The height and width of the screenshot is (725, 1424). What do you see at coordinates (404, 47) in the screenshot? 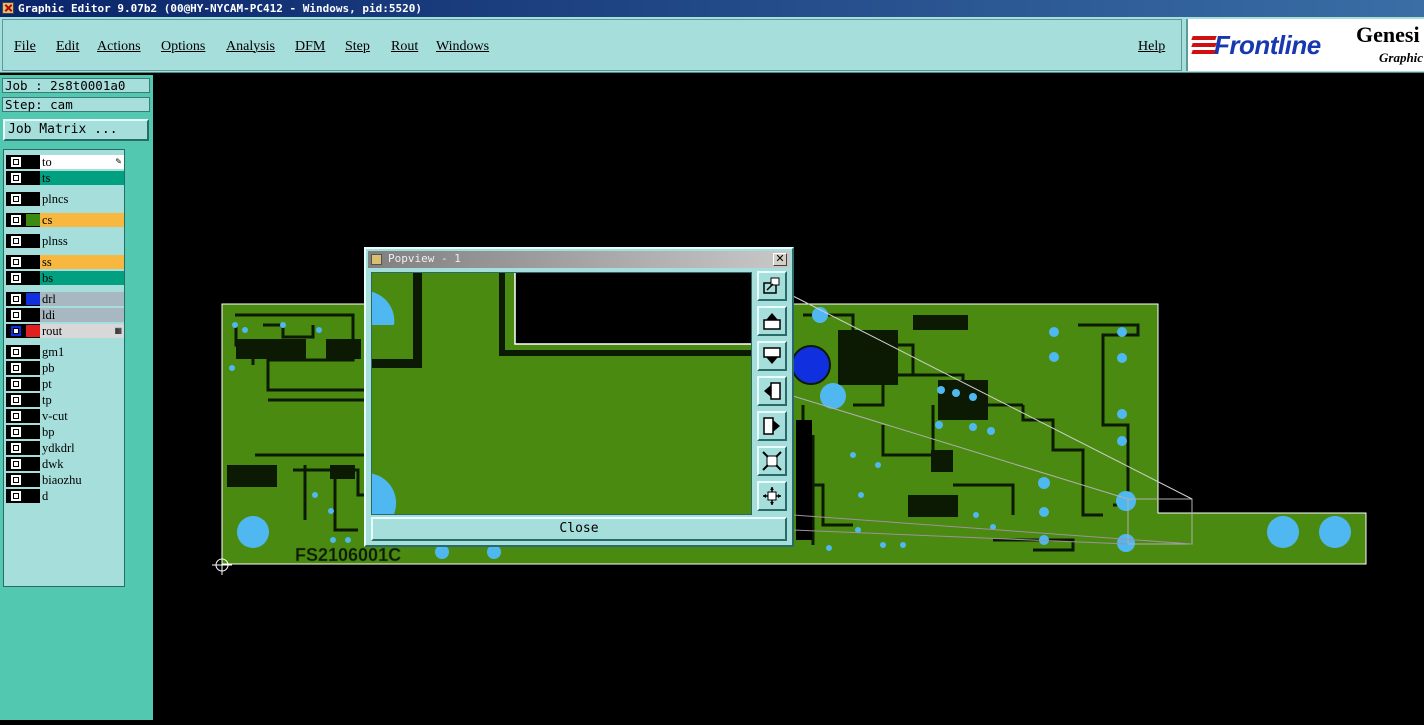
I see `menu-rout: Rout` at bounding box center [404, 47].